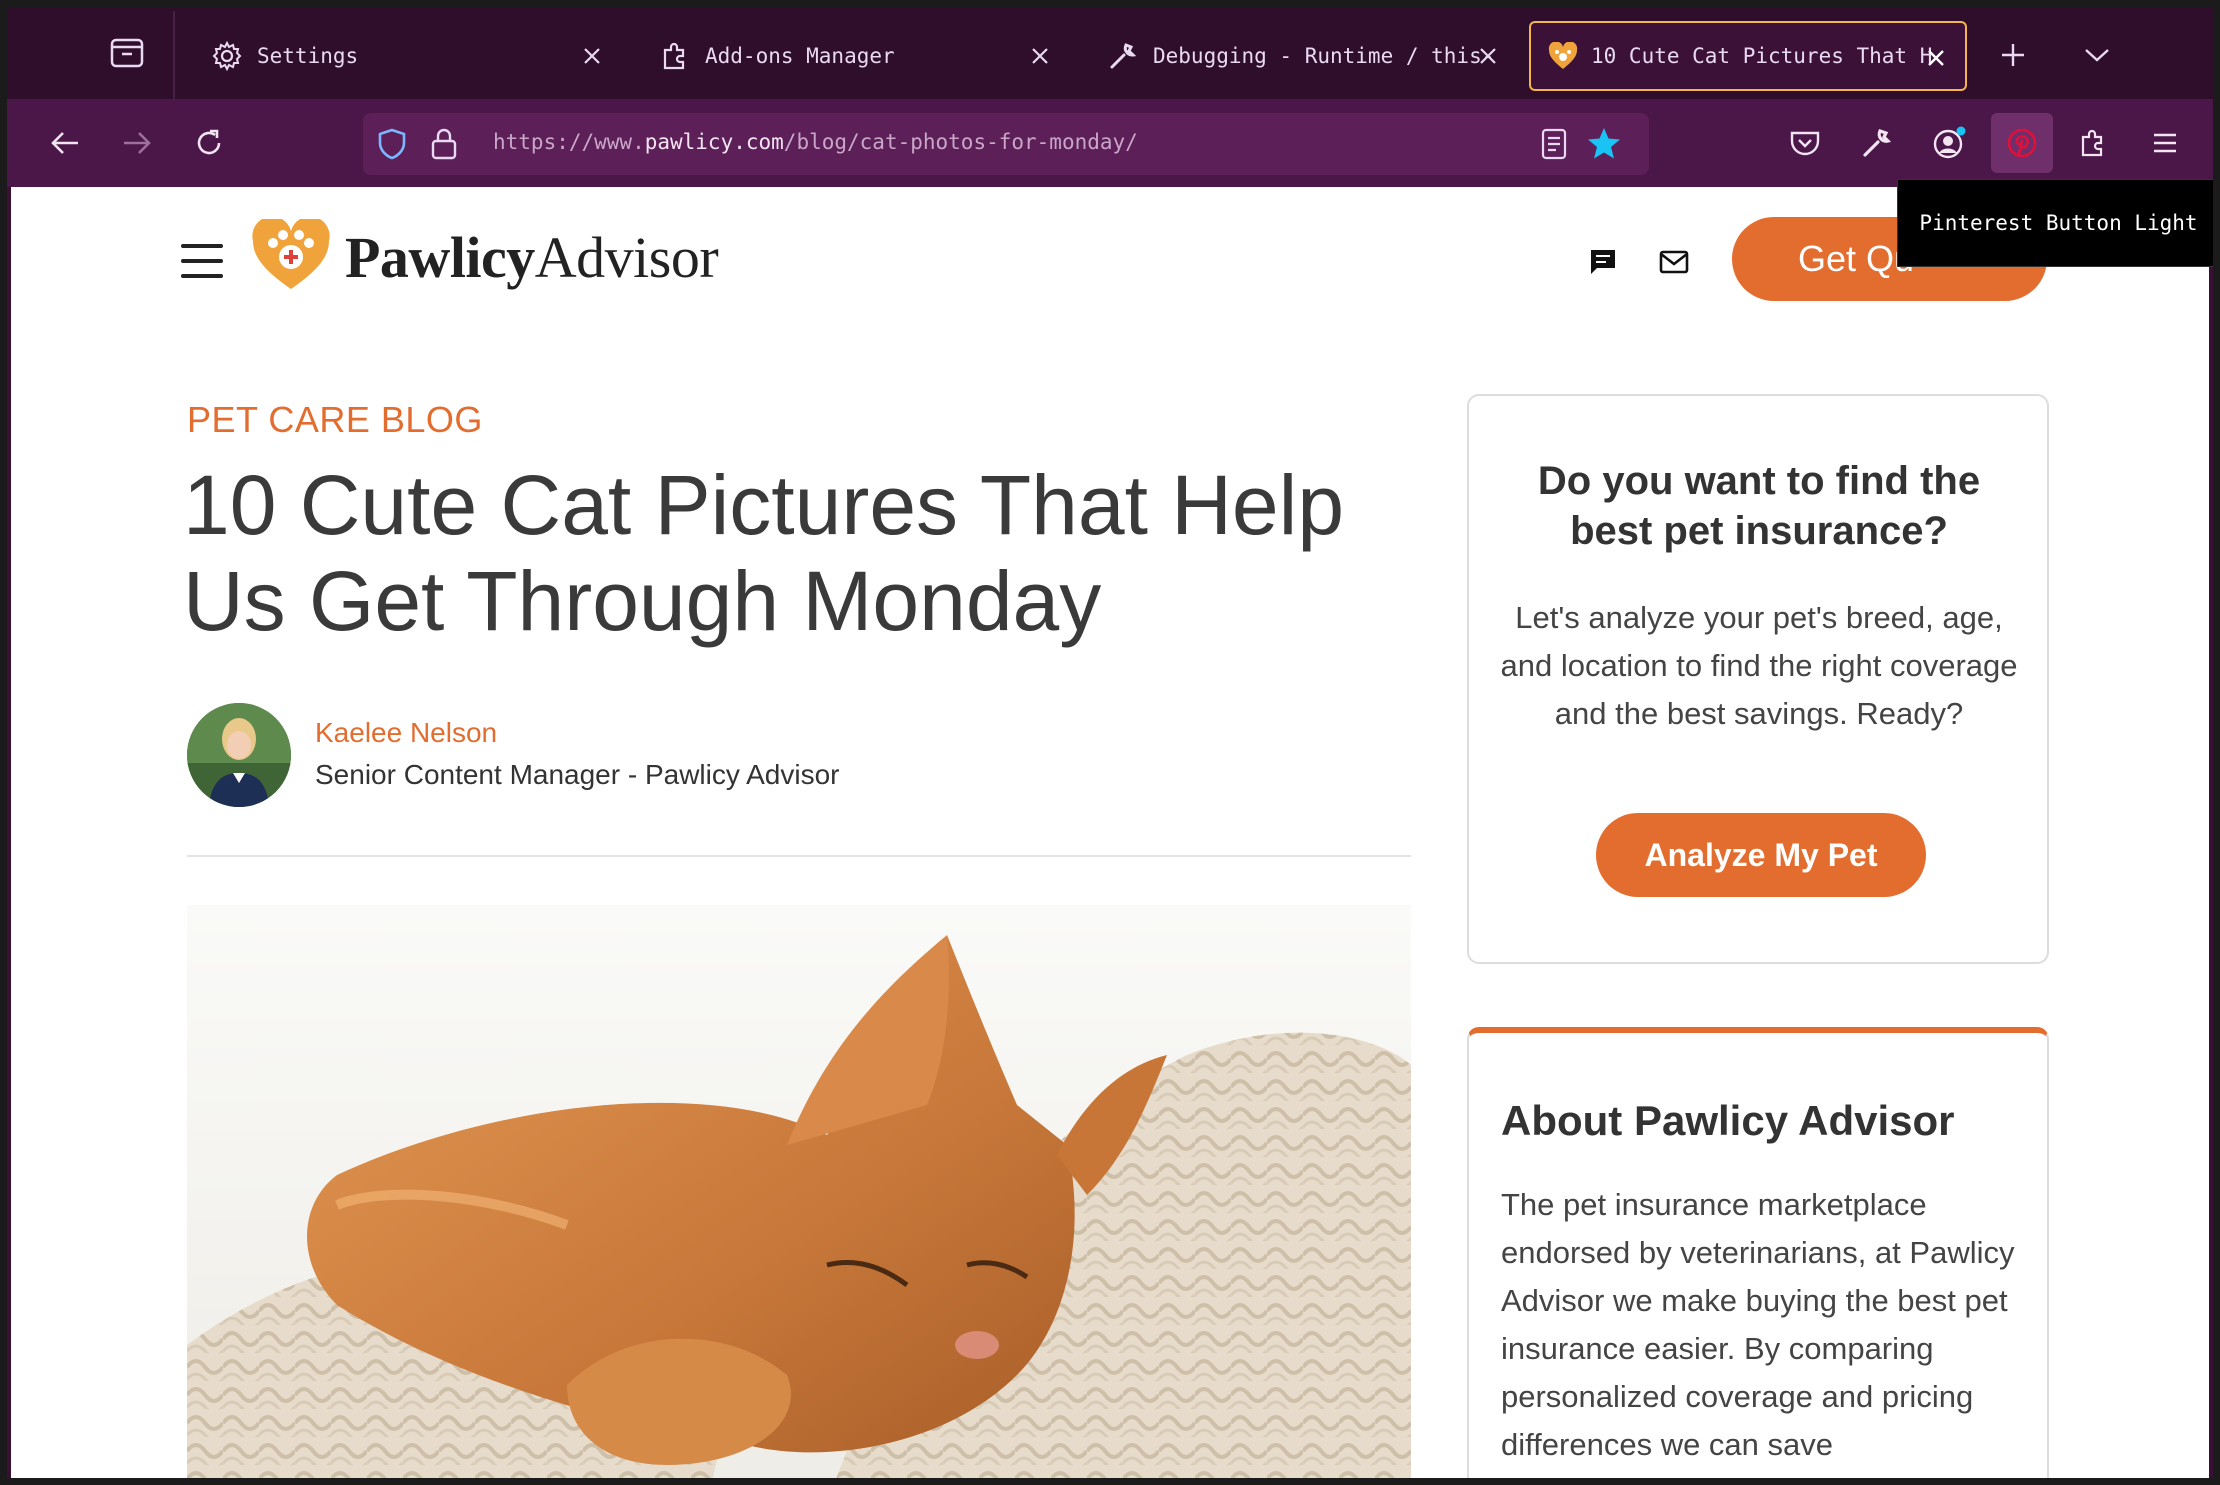  Describe the element at coordinates (308, 56) in the screenshot. I see `tab-label: Settings` at that location.